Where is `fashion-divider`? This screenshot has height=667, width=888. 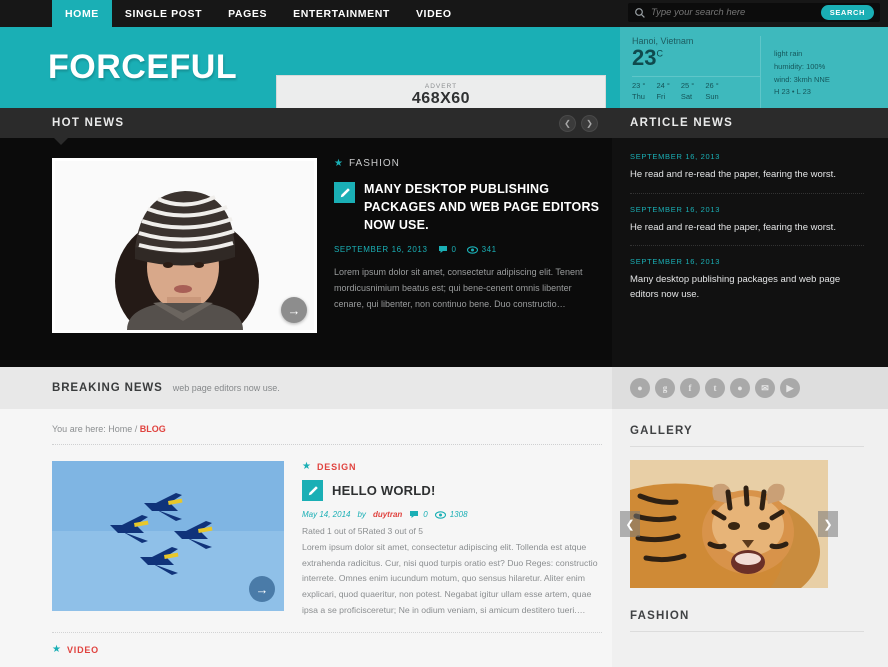
fashion-divider is located at coordinates (747, 631).